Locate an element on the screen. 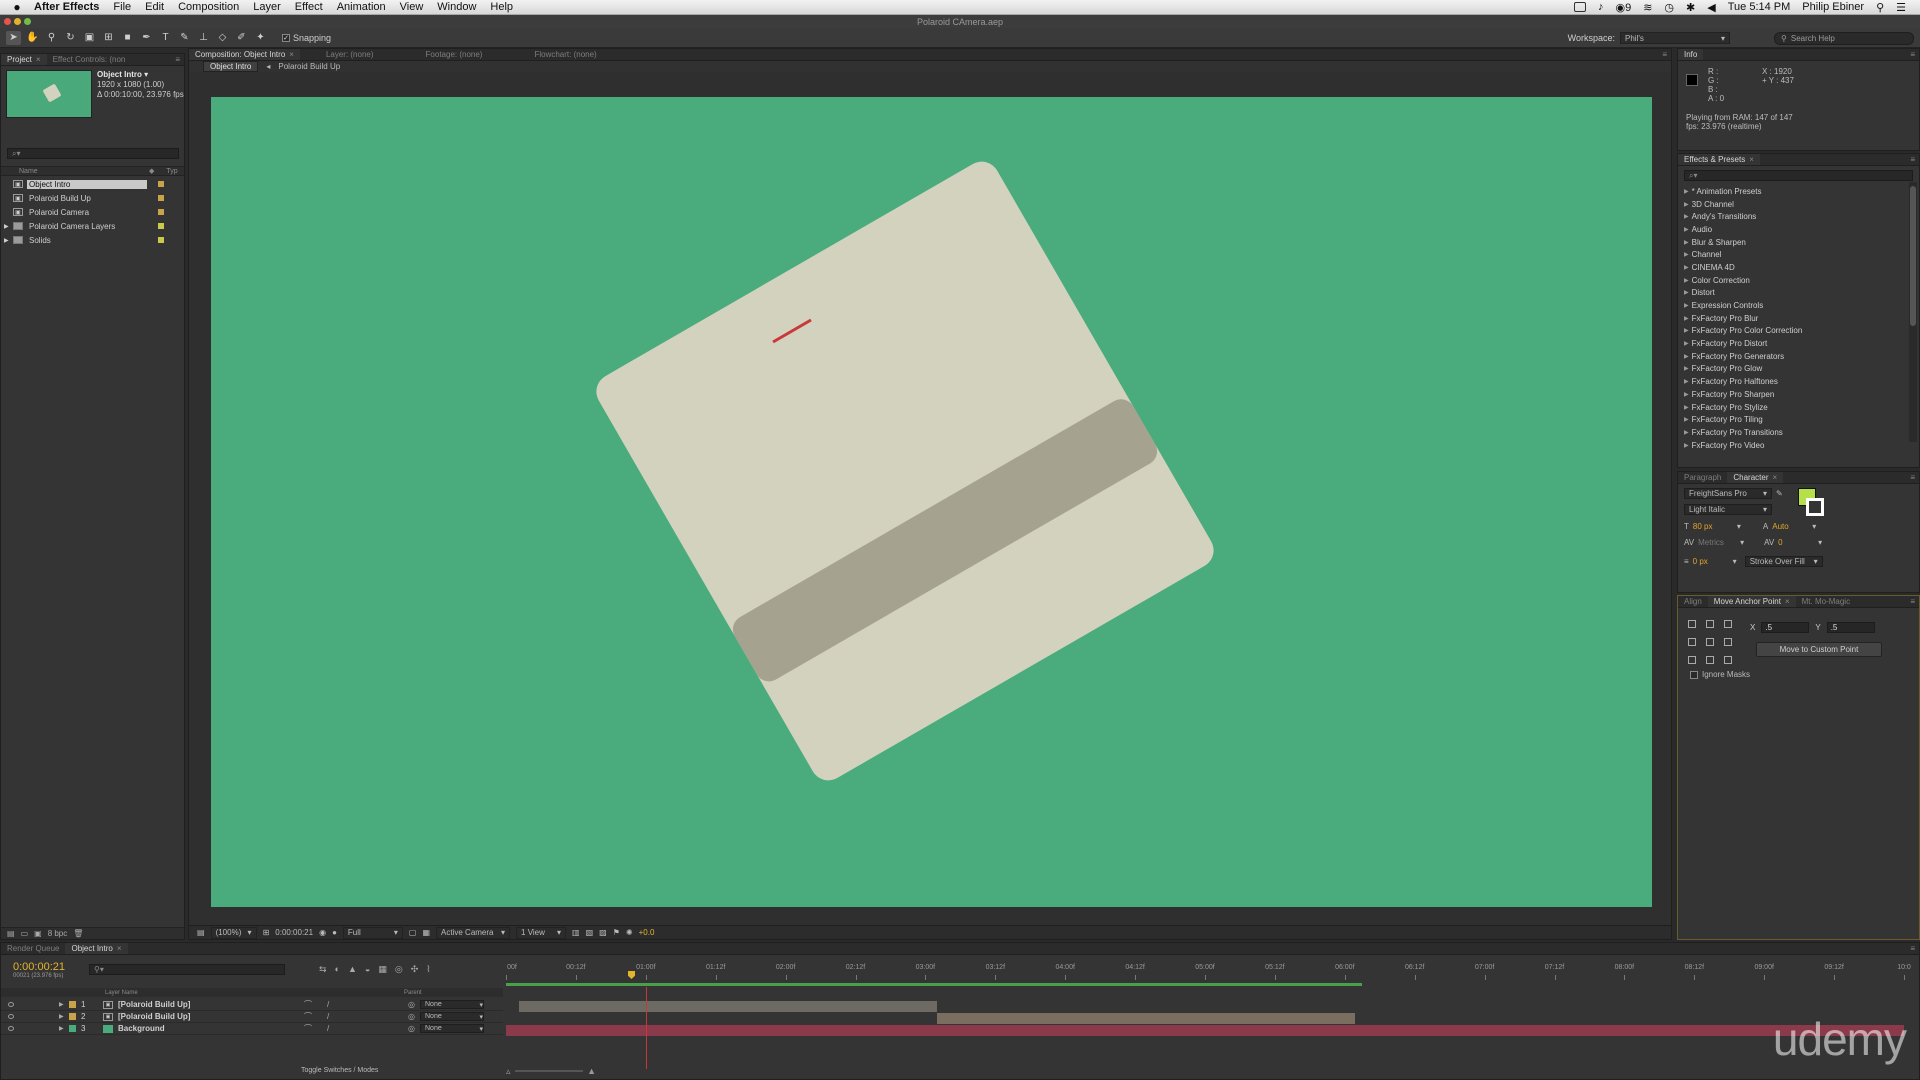  region-of-interest-icon: ▢ is located at coordinates (413, 932).